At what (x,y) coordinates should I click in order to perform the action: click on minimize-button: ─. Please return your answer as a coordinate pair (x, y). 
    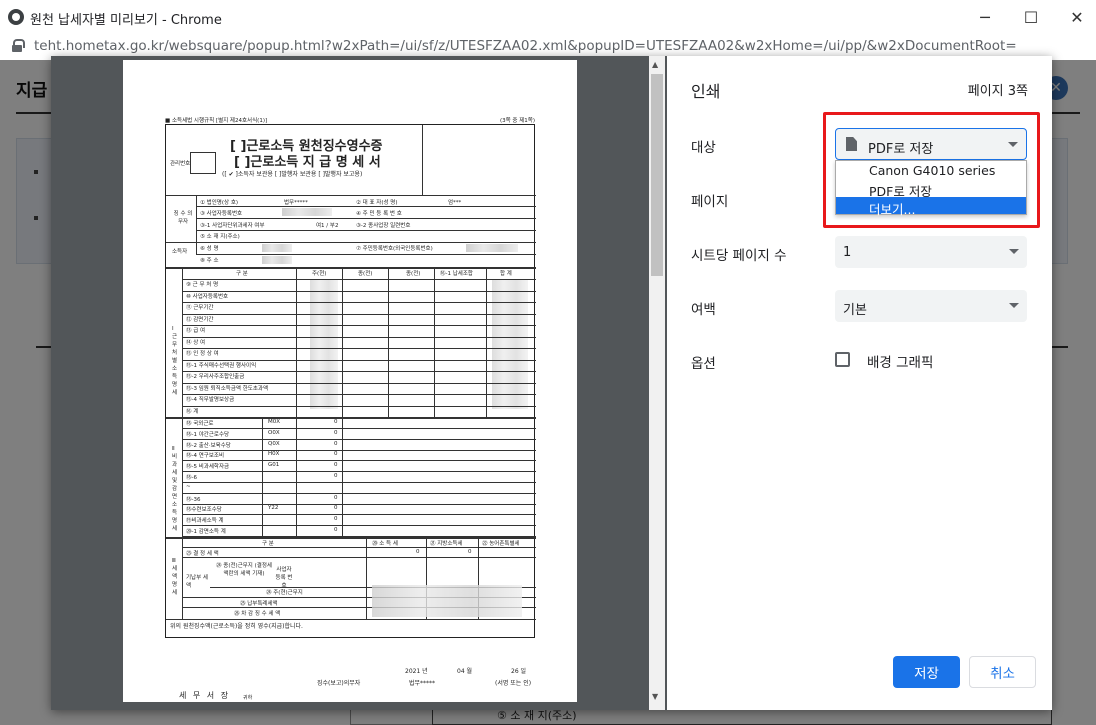
    Looking at the image, I should click on (985, 17).